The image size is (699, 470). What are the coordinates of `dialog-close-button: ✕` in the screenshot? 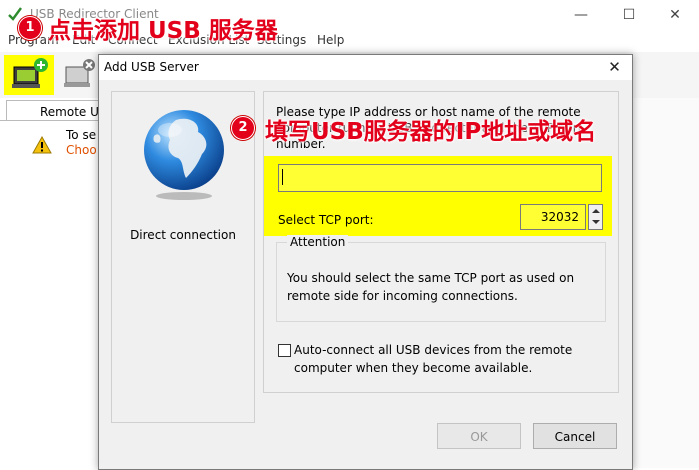 It's located at (614, 67).